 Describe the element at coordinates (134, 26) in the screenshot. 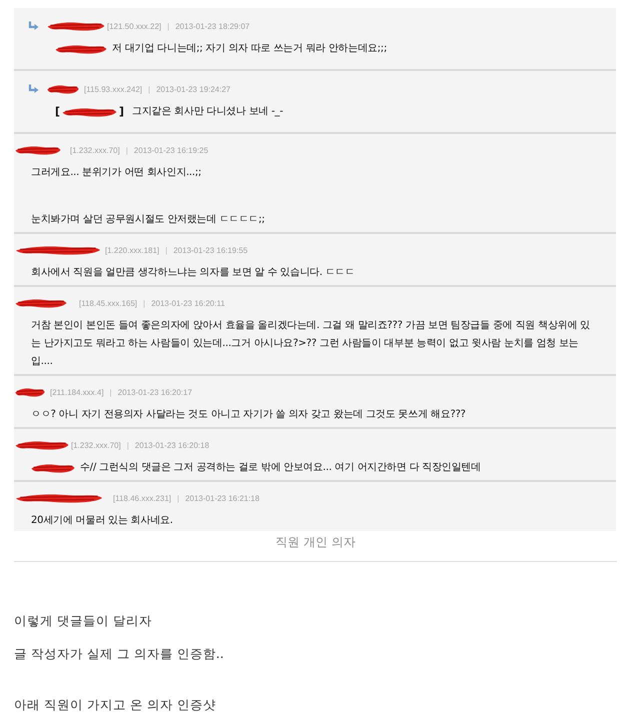

I see `ip-address: [121.50.xxx.22]` at that location.